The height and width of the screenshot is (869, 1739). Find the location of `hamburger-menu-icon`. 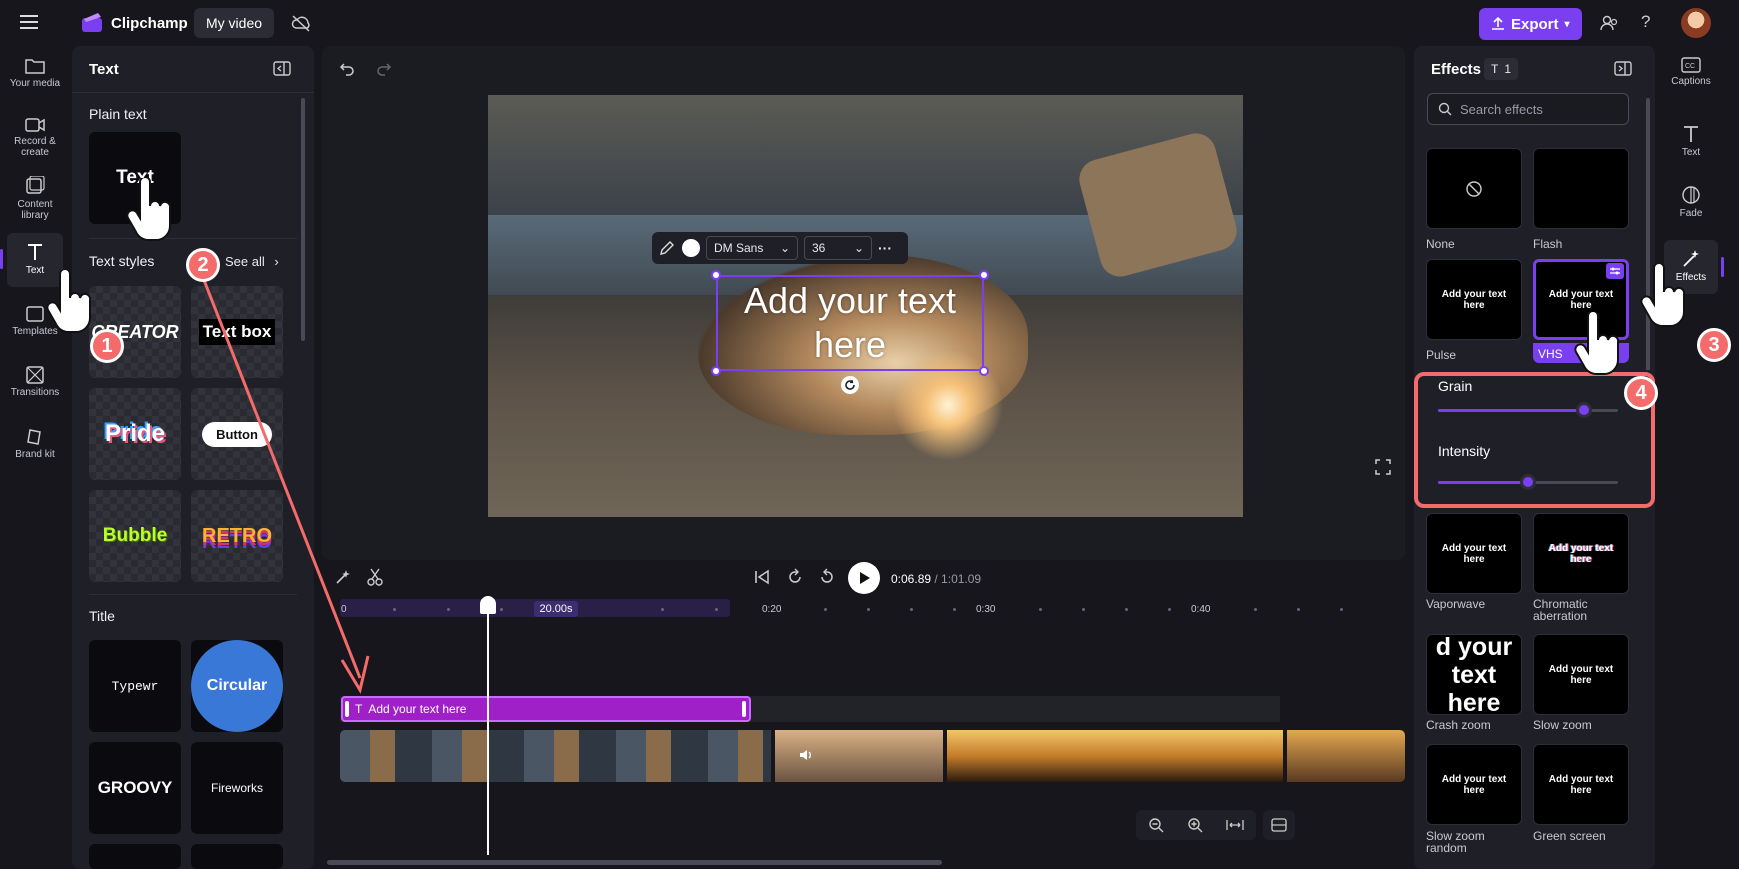

hamburger-menu-icon is located at coordinates (29, 22).